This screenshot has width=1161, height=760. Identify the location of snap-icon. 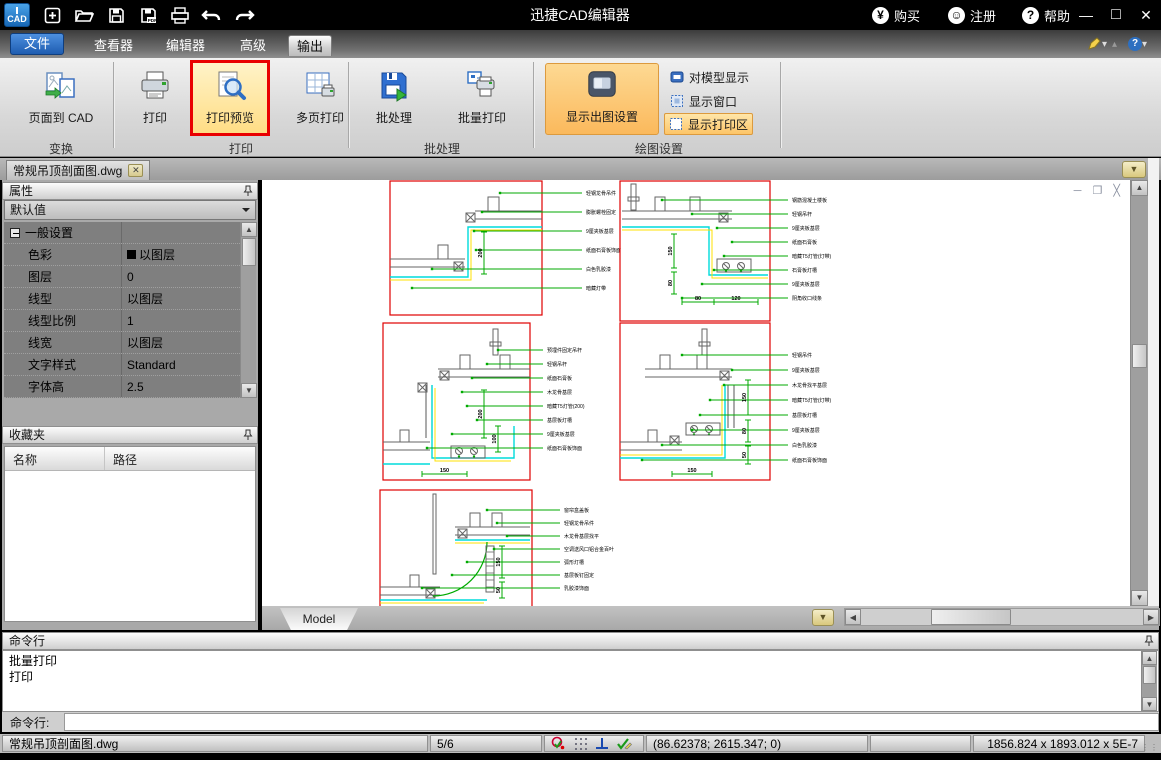
(558, 743).